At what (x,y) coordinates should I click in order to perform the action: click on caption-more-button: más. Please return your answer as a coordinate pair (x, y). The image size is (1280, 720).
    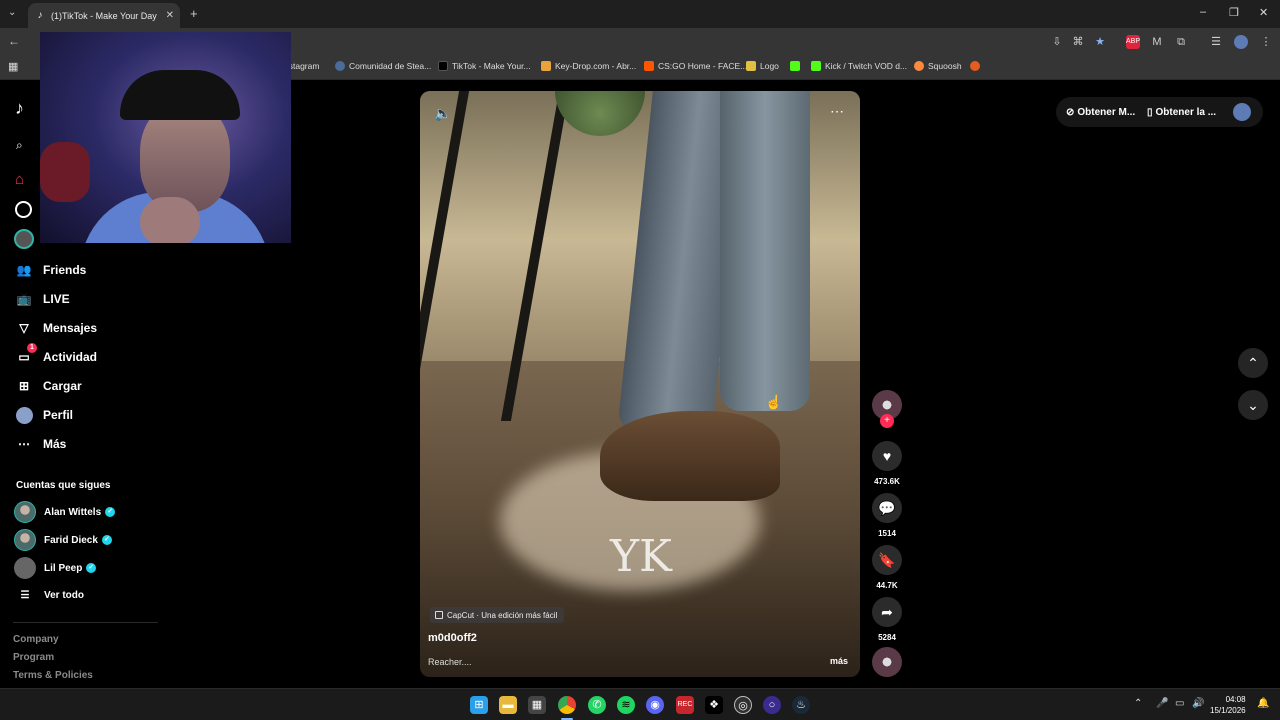
    Looking at the image, I should click on (839, 661).